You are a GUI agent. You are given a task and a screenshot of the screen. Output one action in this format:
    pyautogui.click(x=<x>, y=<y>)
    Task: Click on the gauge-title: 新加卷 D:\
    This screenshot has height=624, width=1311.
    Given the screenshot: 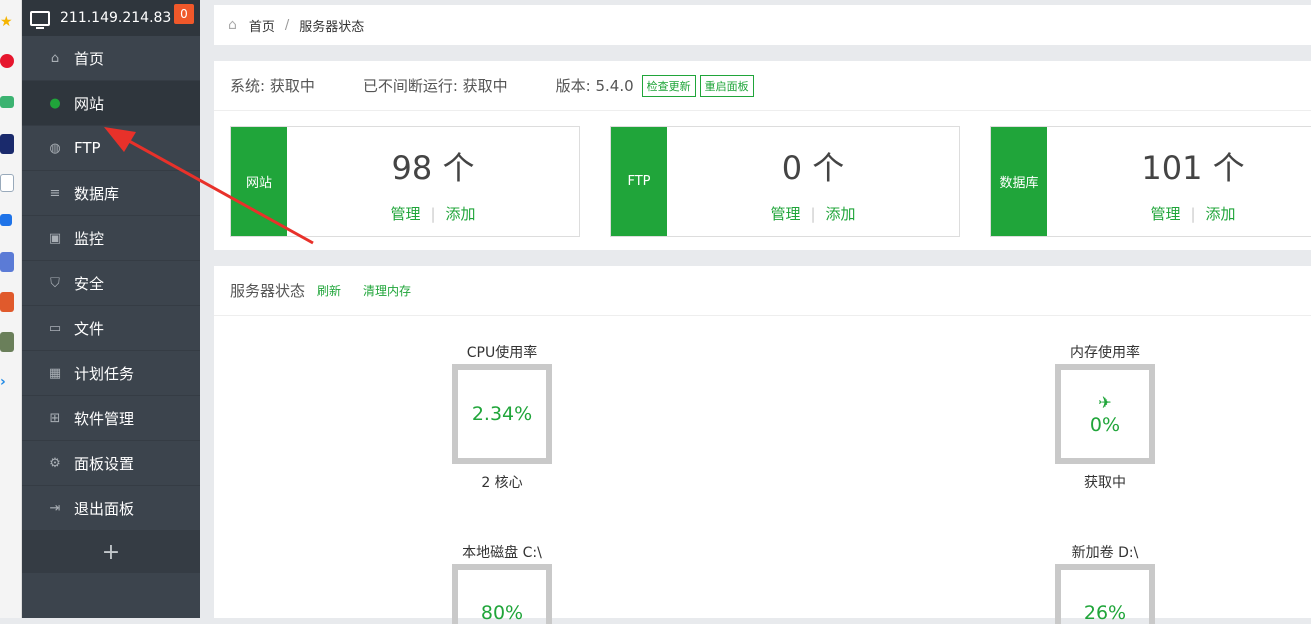 What is the action you would take?
    pyautogui.click(x=1105, y=553)
    